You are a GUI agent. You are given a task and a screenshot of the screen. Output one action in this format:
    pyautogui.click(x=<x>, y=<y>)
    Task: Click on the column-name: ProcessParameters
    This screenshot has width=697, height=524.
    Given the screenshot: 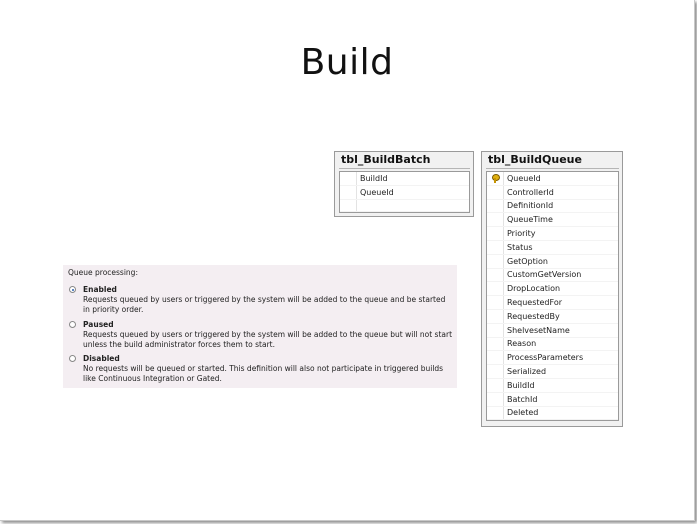 What is the action you would take?
    pyautogui.click(x=545, y=358)
    